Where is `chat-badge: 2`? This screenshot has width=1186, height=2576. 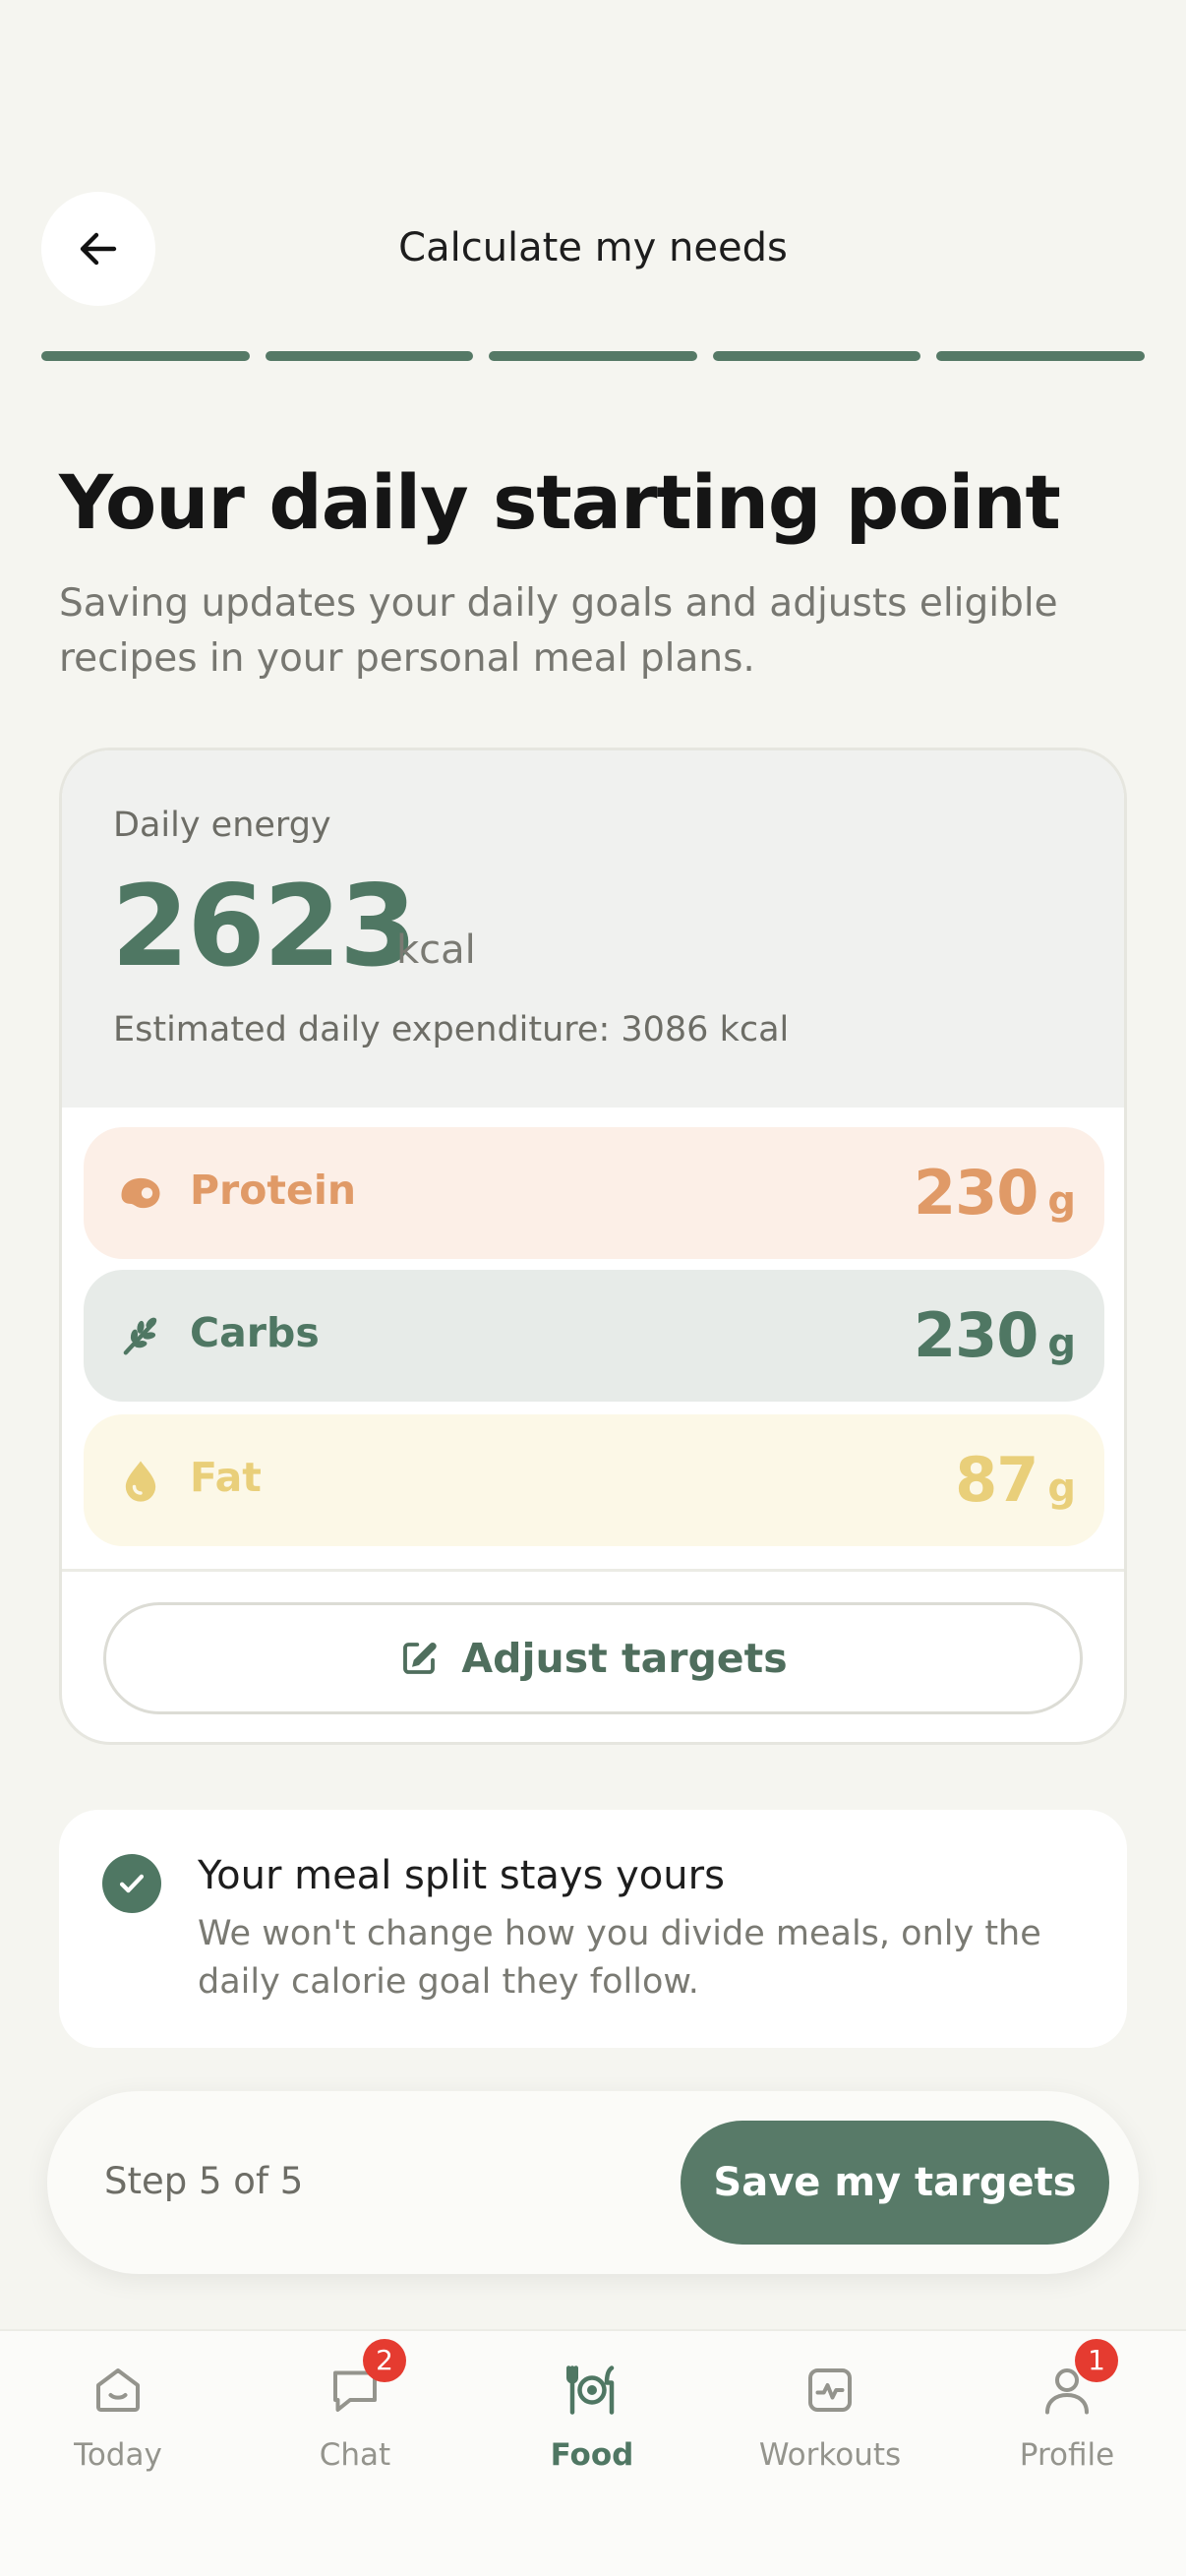 chat-badge: 2 is located at coordinates (384, 2360).